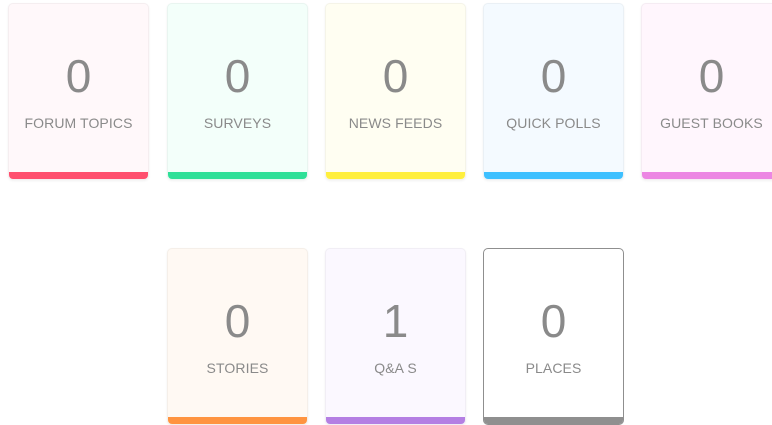 Image resolution: width=772 pixels, height=425 pixels. What do you see at coordinates (711, 76) in the screenshot?
I see `guest-books-count: 0` at bounding box center [711, 76].